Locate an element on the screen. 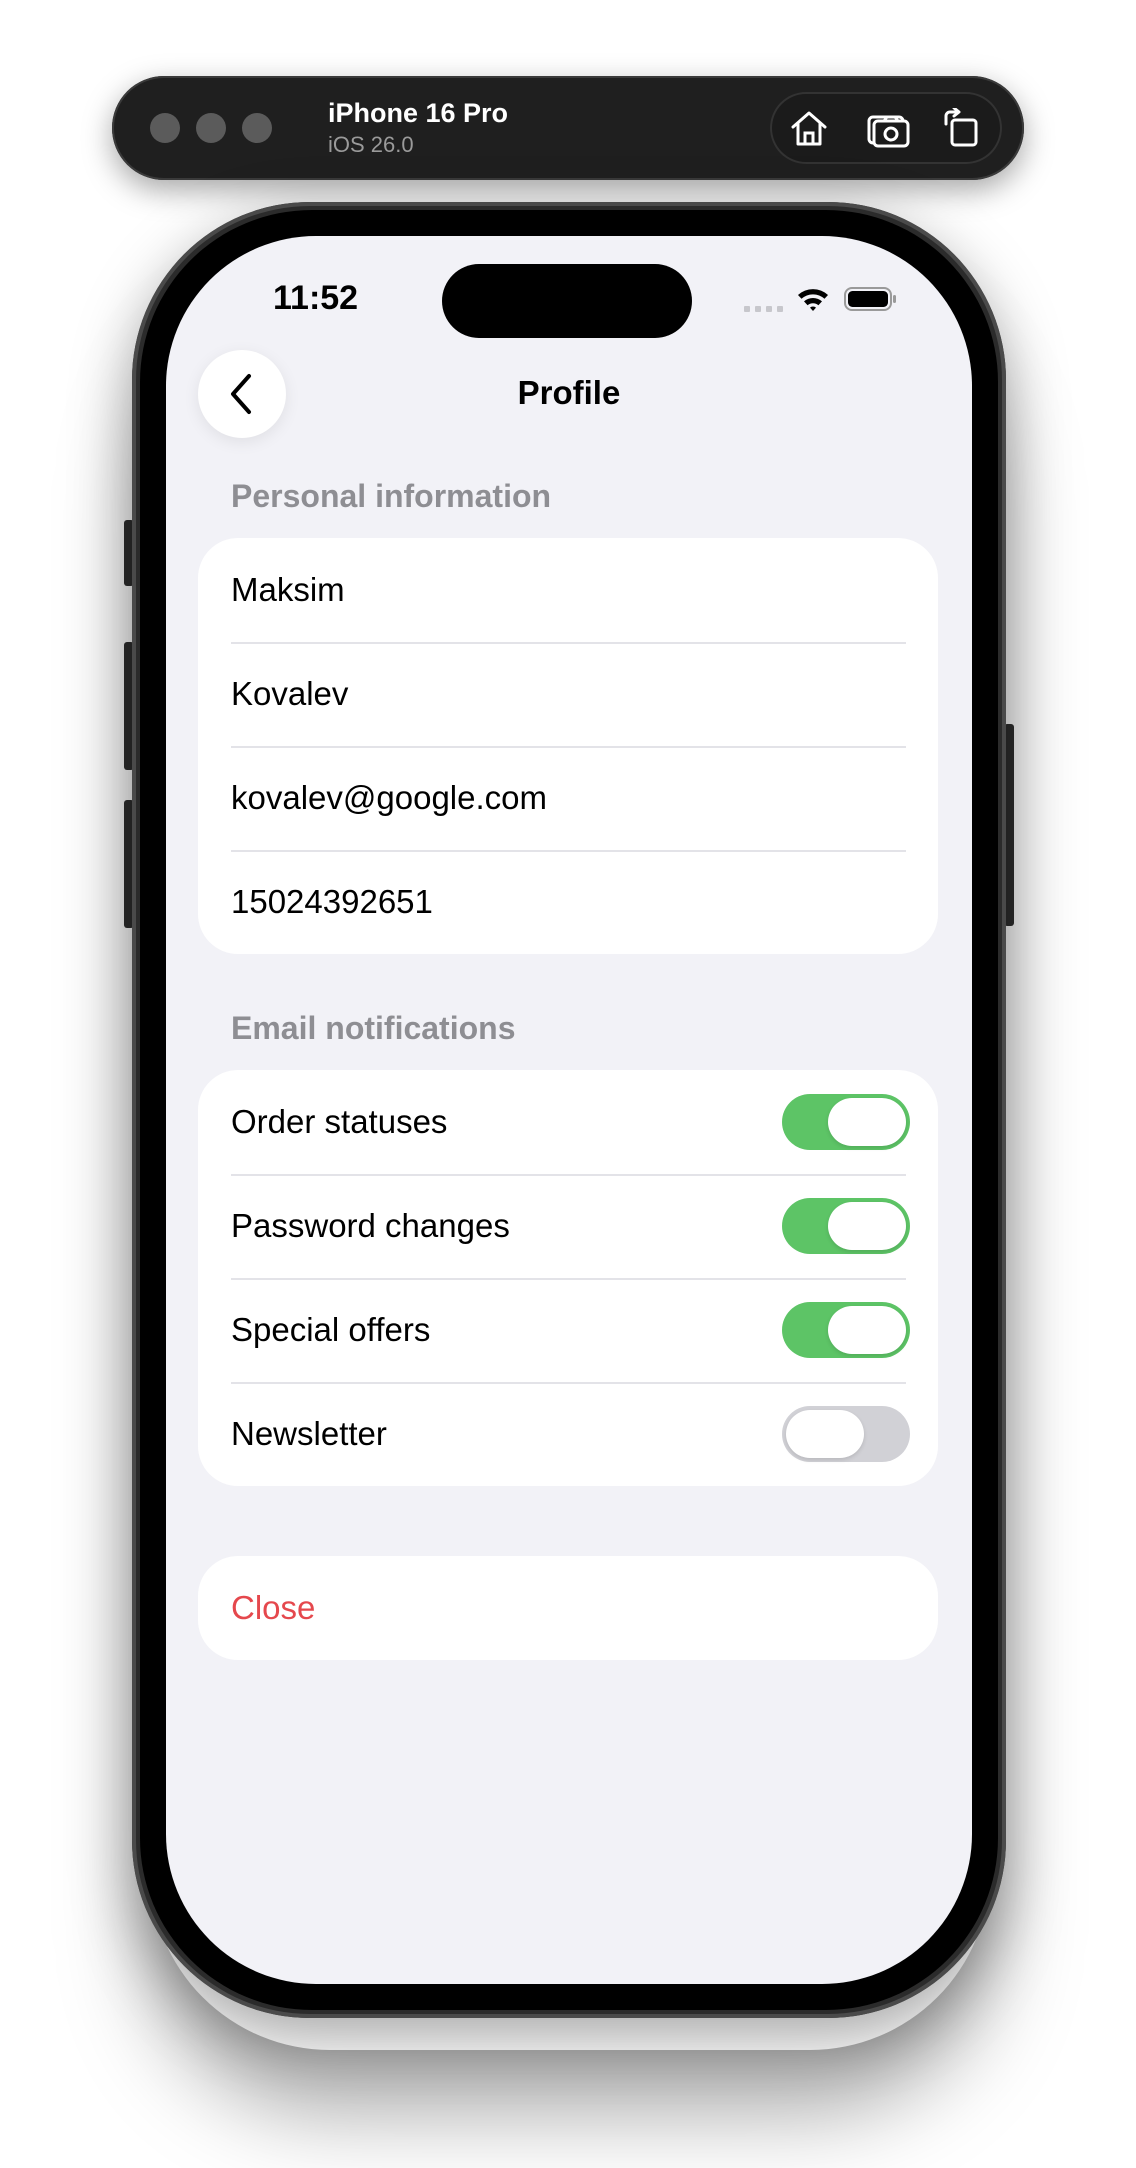 This screenshot has height=2168, width=1136. order-statuses-toggle is located at coordinates (846, 1122).